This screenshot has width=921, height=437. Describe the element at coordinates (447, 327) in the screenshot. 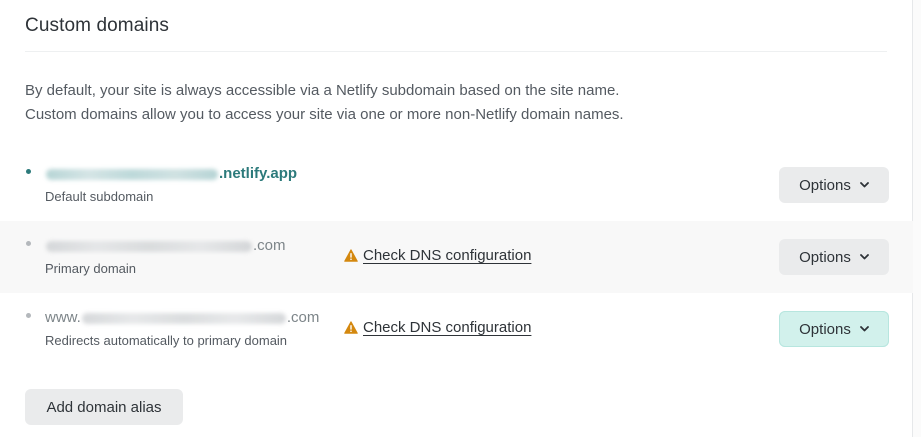

I see `check-dns-link-www: Check DNS configuration` at that location.